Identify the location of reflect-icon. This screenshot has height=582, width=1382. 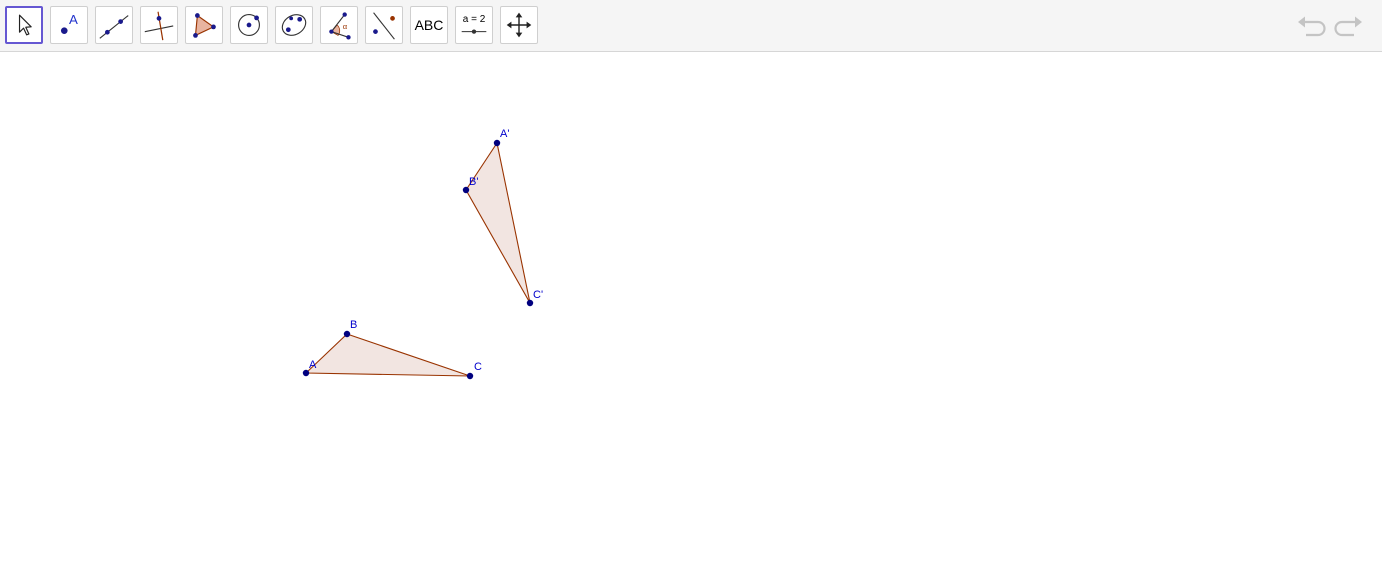
(384, 26).